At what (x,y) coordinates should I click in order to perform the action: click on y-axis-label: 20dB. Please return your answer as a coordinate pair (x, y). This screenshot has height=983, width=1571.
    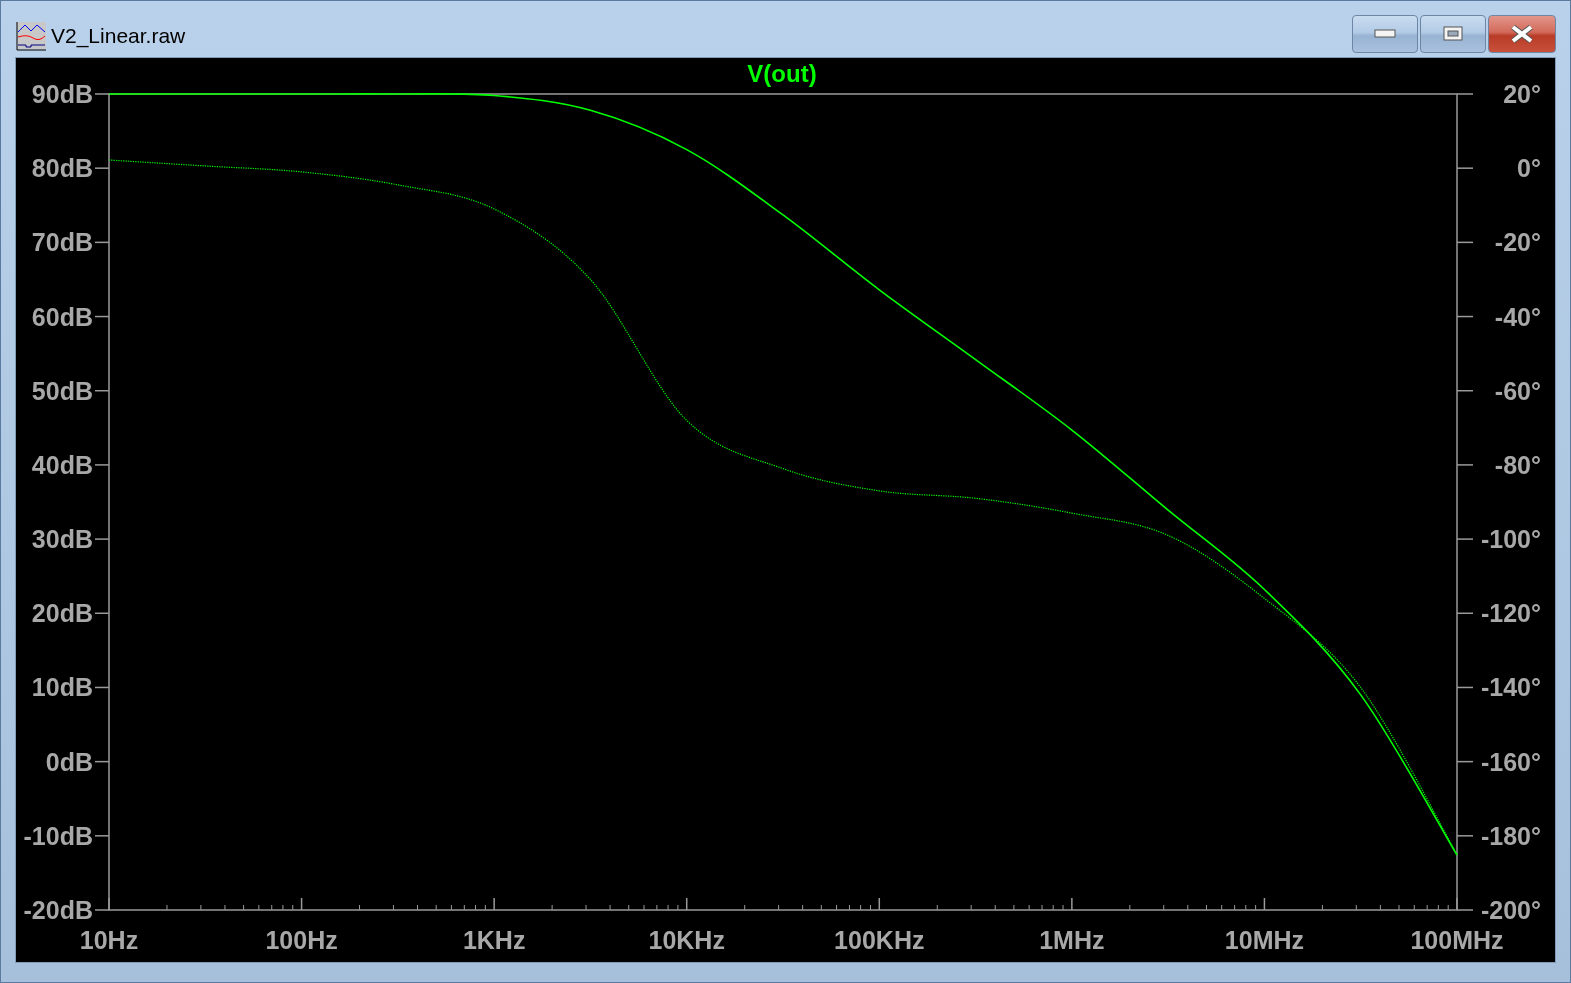
    Looking at the image, I should click on (62, 613).